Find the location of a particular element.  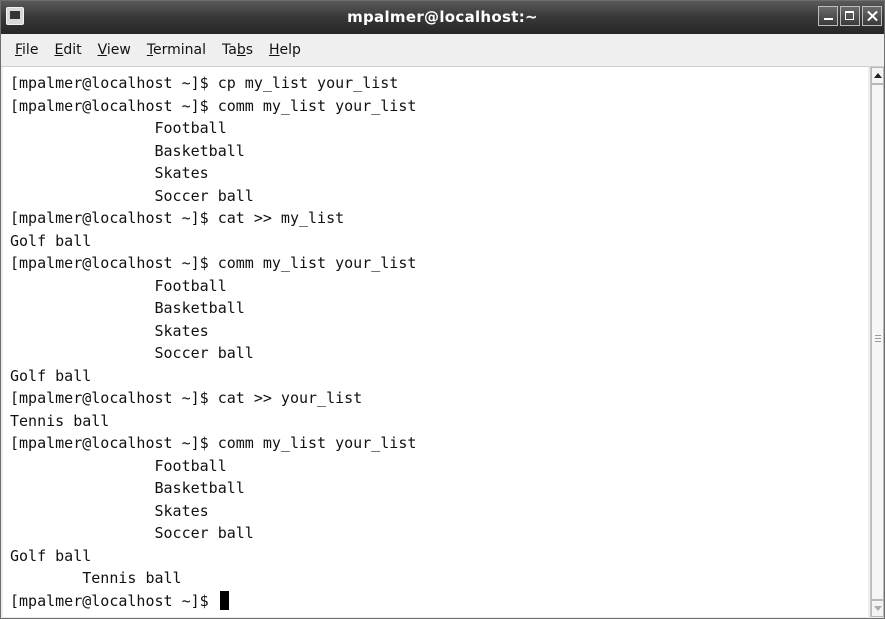

menu-tabs: Tabs is located at coordinates (237, 50).